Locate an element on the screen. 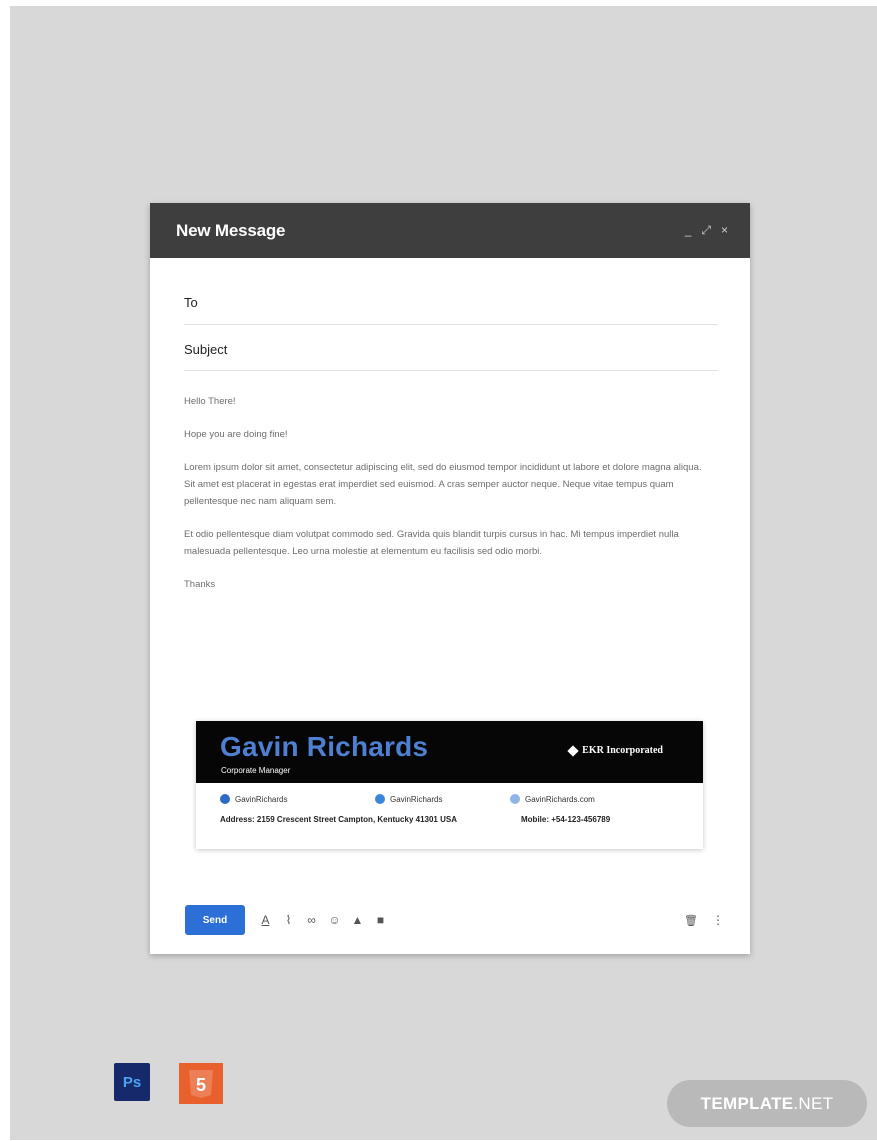 The image size is (877, 1141). signature-mobile: Mobile: +54-123-456789 is located at coordinates (566, 819).